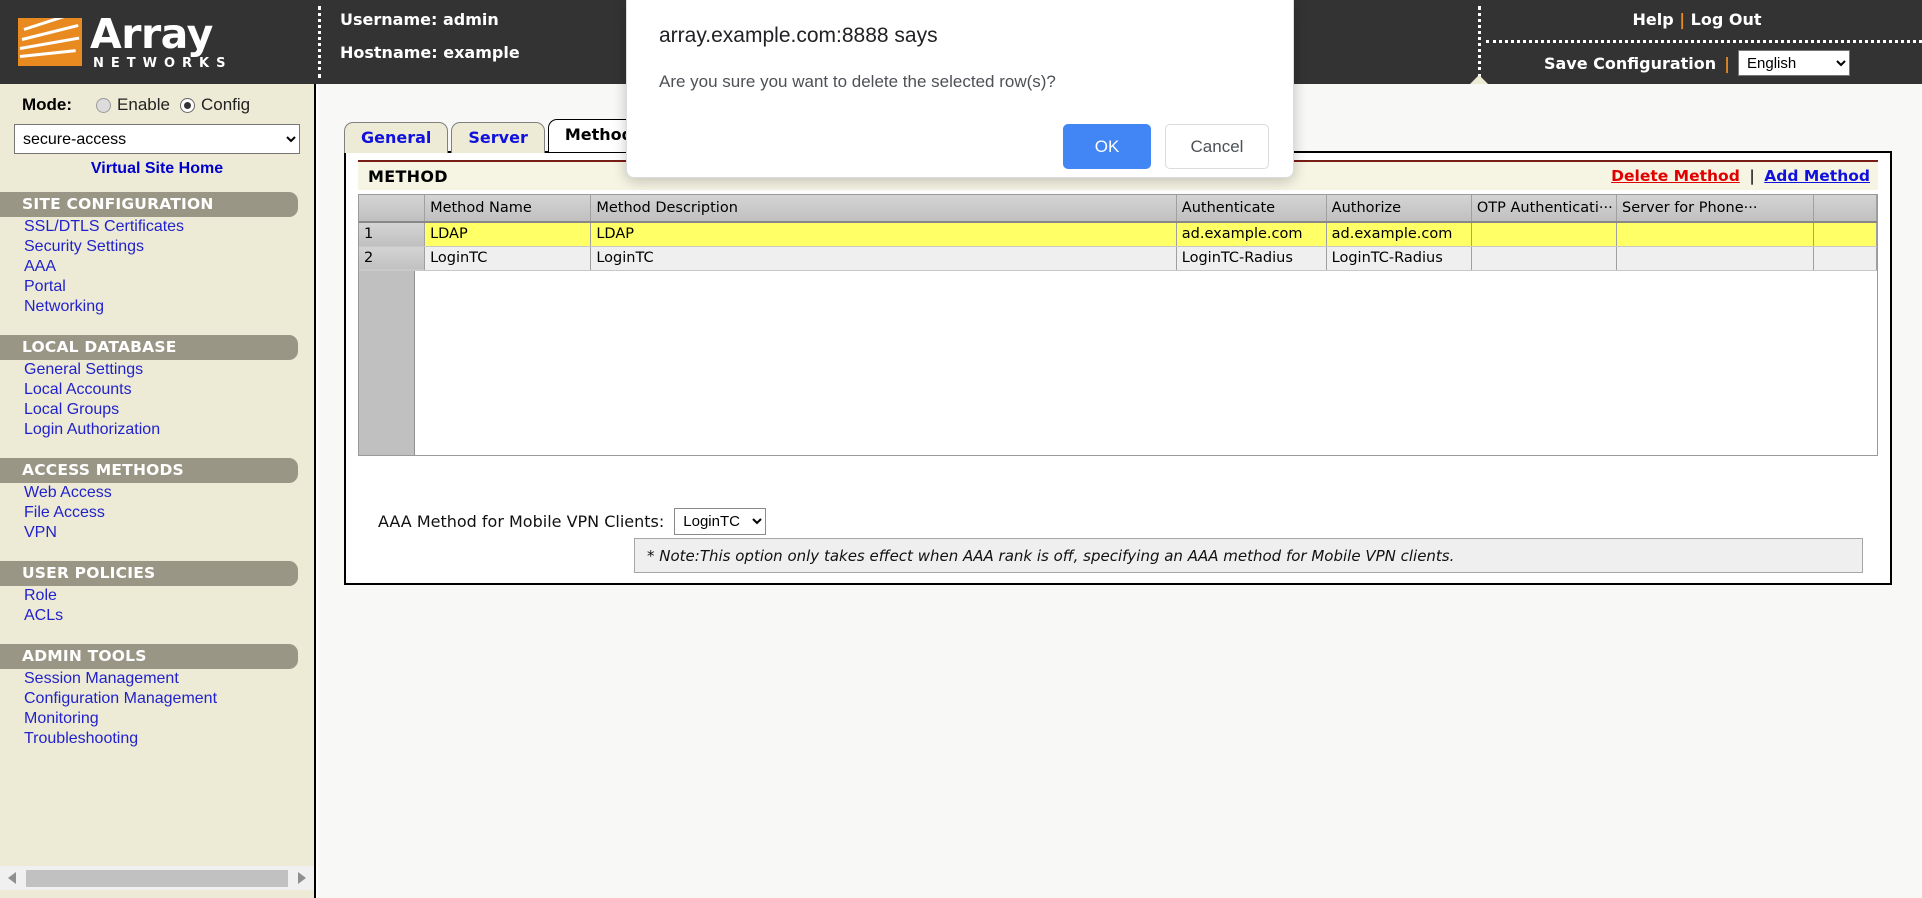 The width and height of the screenshot is (1922, 898). Describe the element at coordinates (157, 719) in the screenshot. I see `sidebar-item-monitoring: Monitoring` at that location.